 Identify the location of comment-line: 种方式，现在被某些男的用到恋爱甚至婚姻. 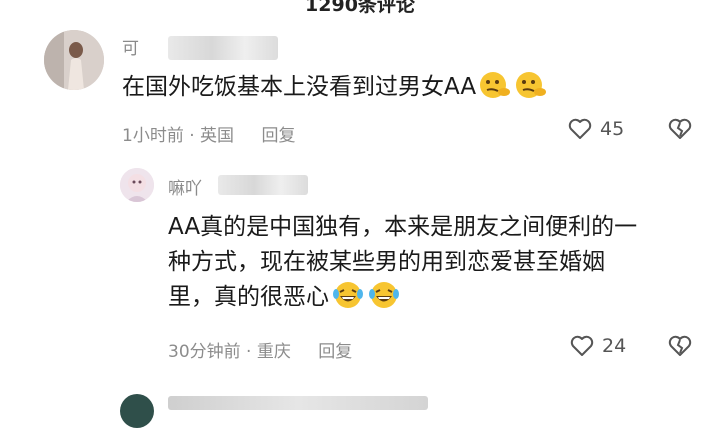
(386, 262).